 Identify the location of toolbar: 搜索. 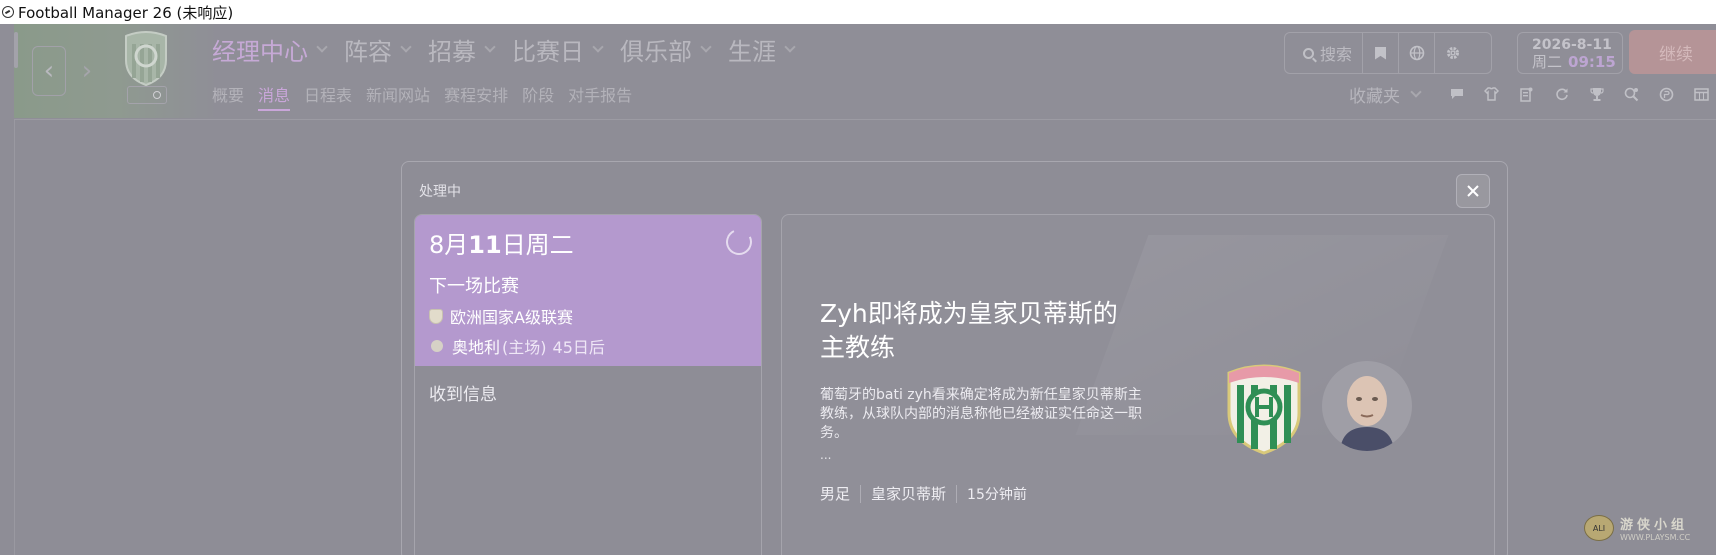
(1388, 53).